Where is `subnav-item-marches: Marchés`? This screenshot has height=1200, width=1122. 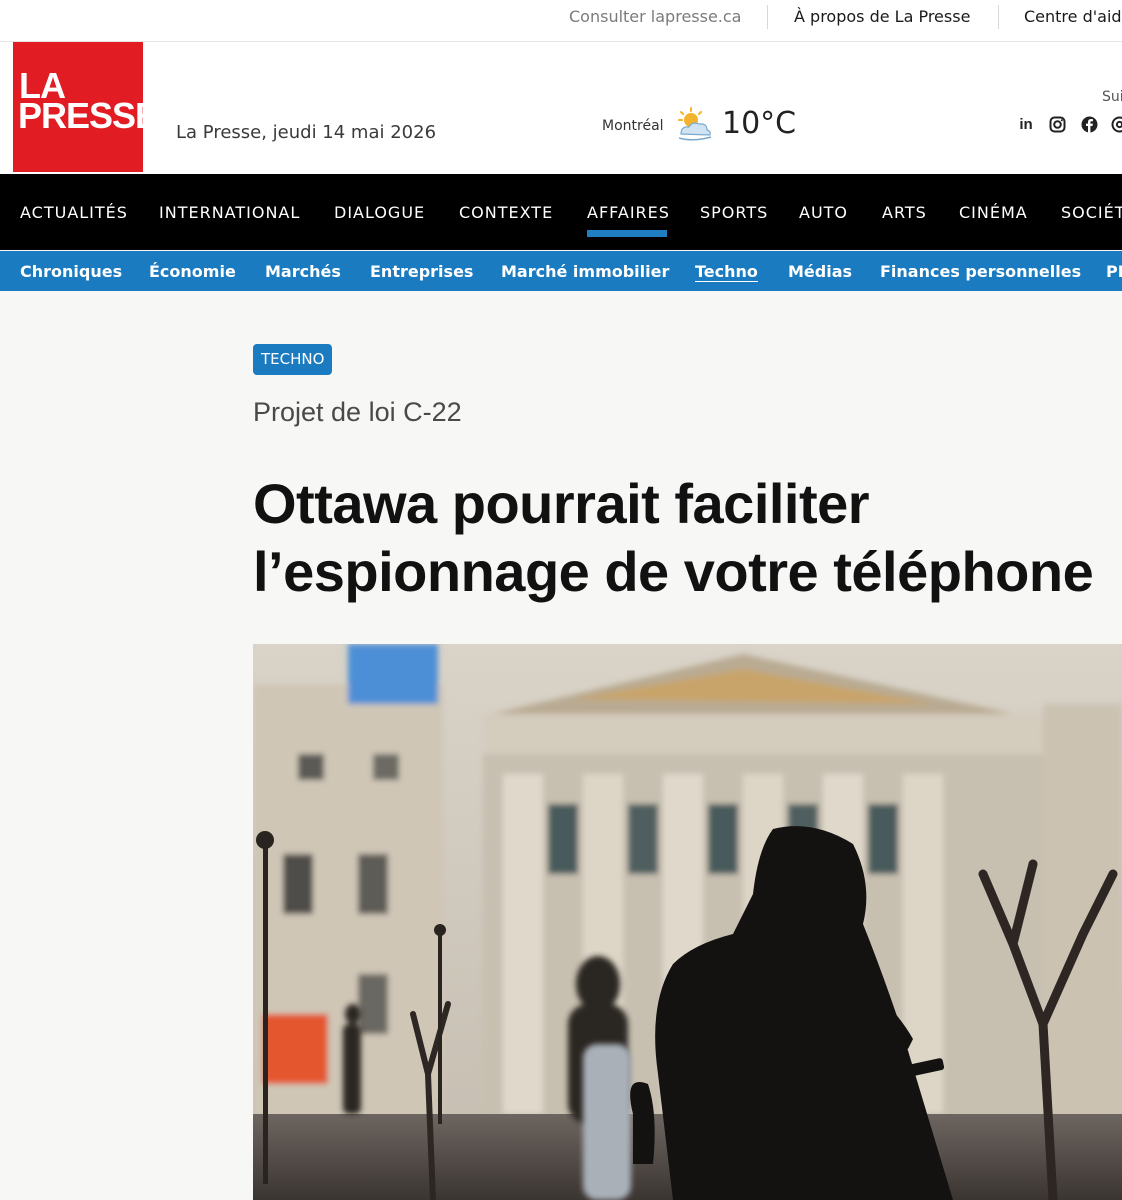
subnav-item-marches: Marchés is located at coordinates (303, 271).